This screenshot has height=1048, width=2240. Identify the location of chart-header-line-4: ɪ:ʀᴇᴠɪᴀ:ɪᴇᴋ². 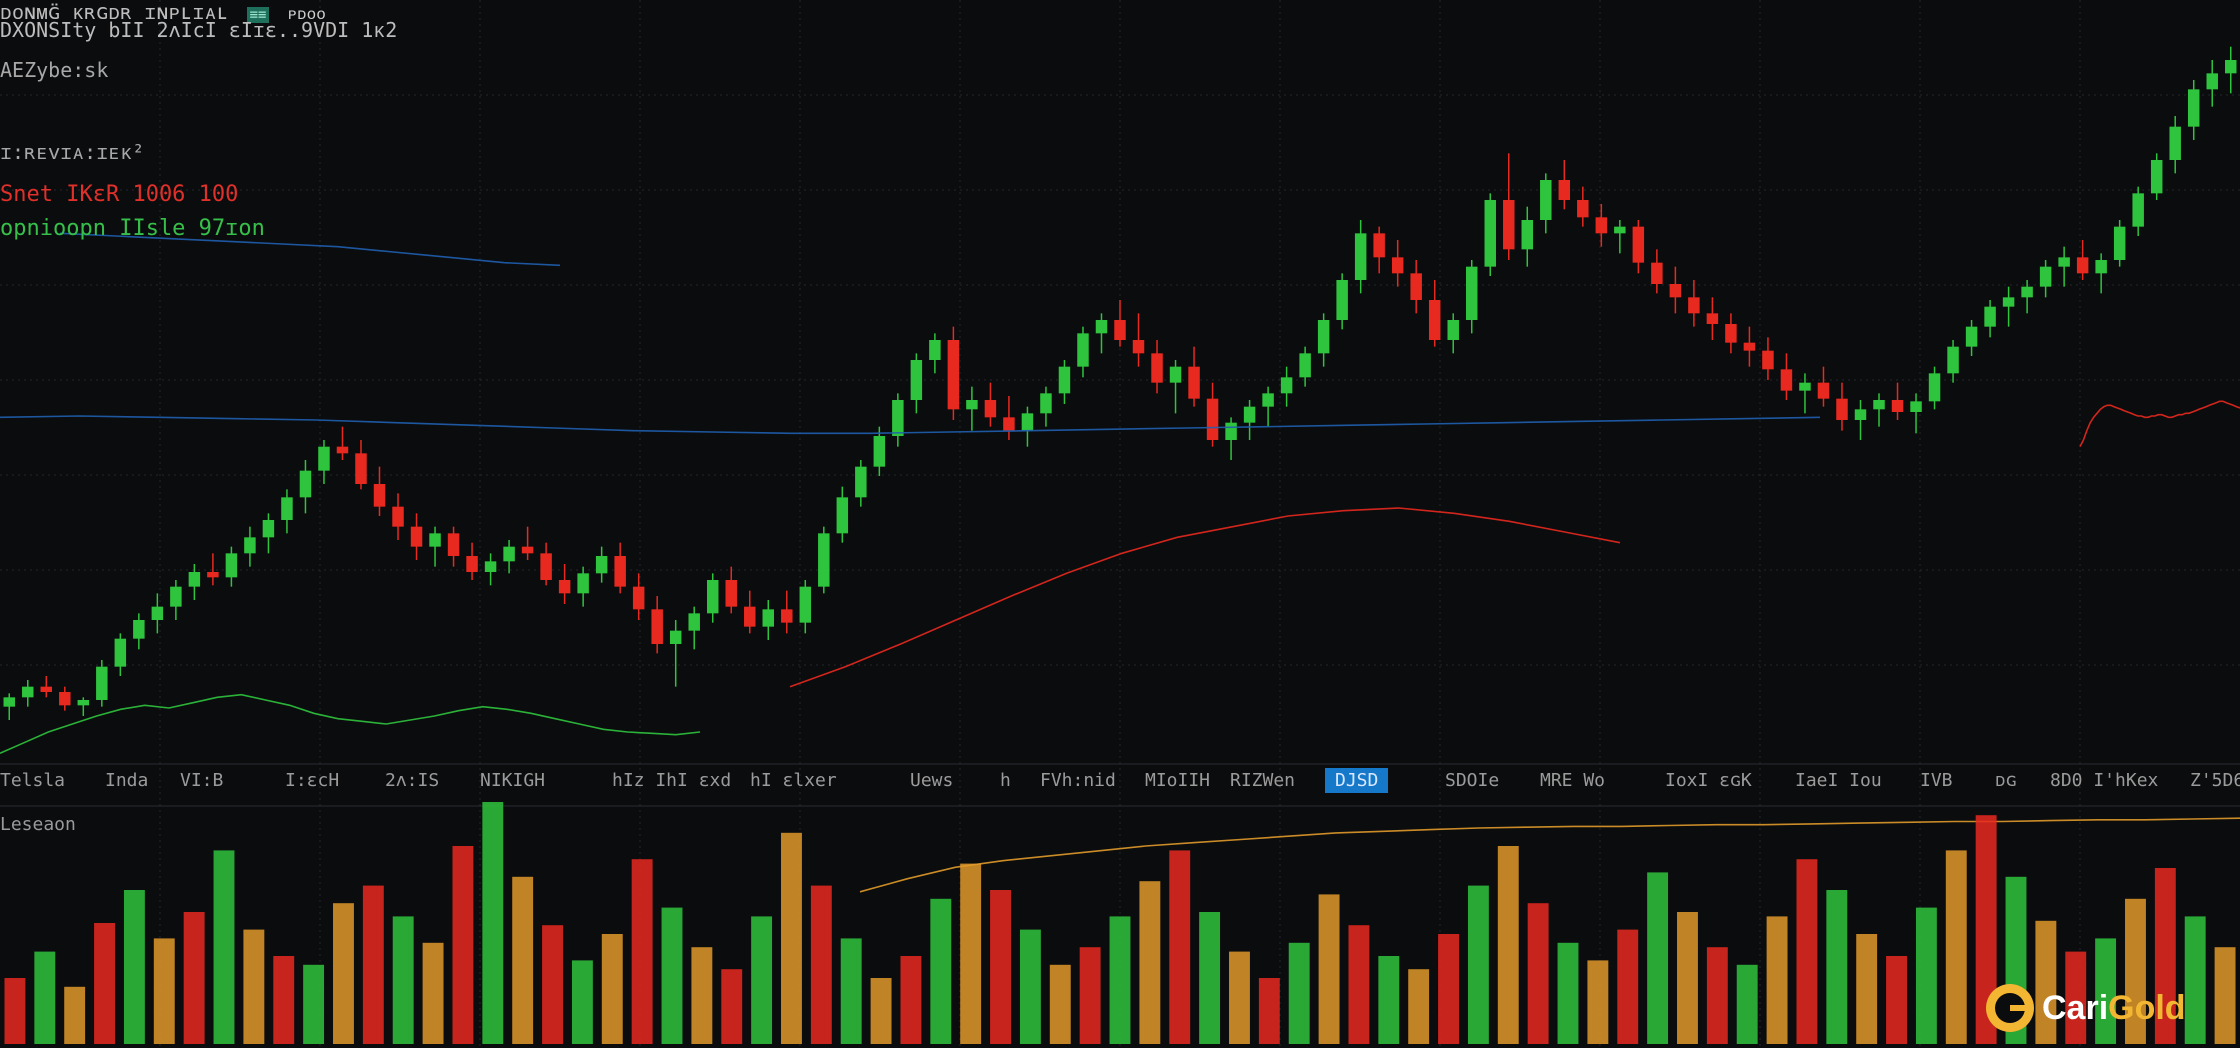
(72, 152).